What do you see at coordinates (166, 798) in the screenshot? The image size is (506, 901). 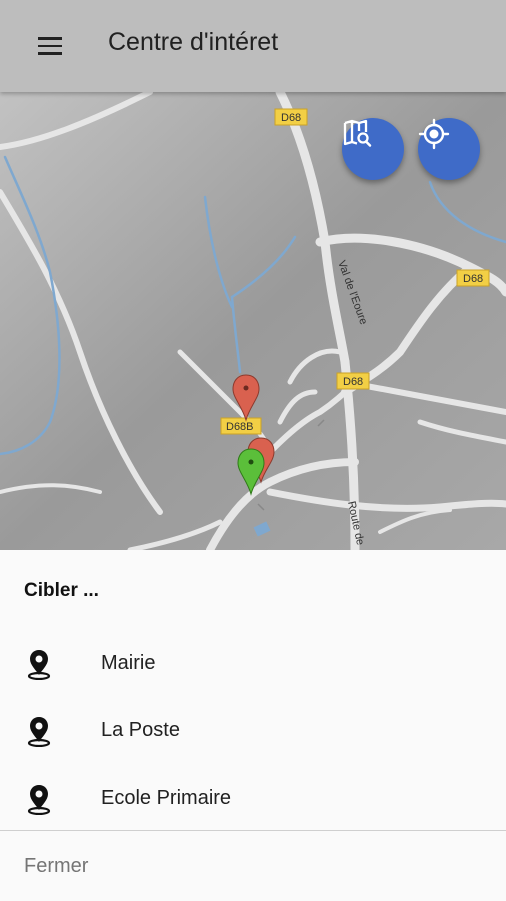 I see `list-item-label: Ecole Primaire` at bounding box center [166, 798].